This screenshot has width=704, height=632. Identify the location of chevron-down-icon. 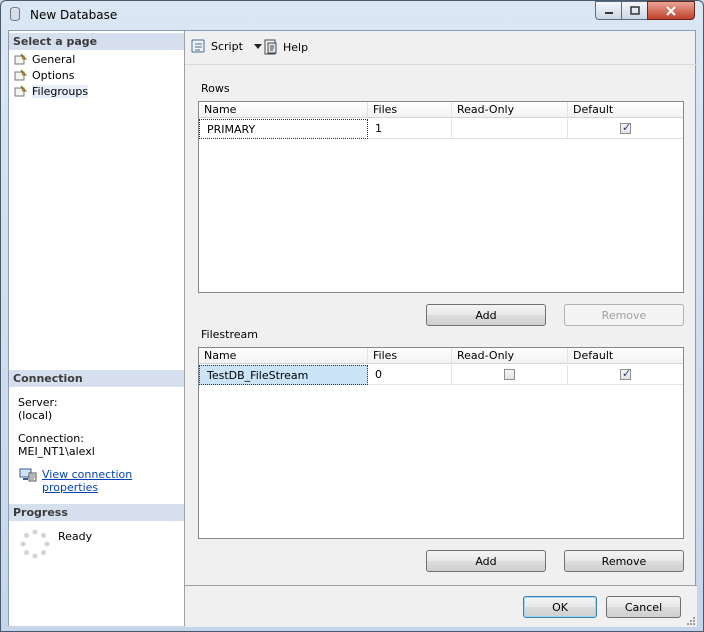
(258, 46).